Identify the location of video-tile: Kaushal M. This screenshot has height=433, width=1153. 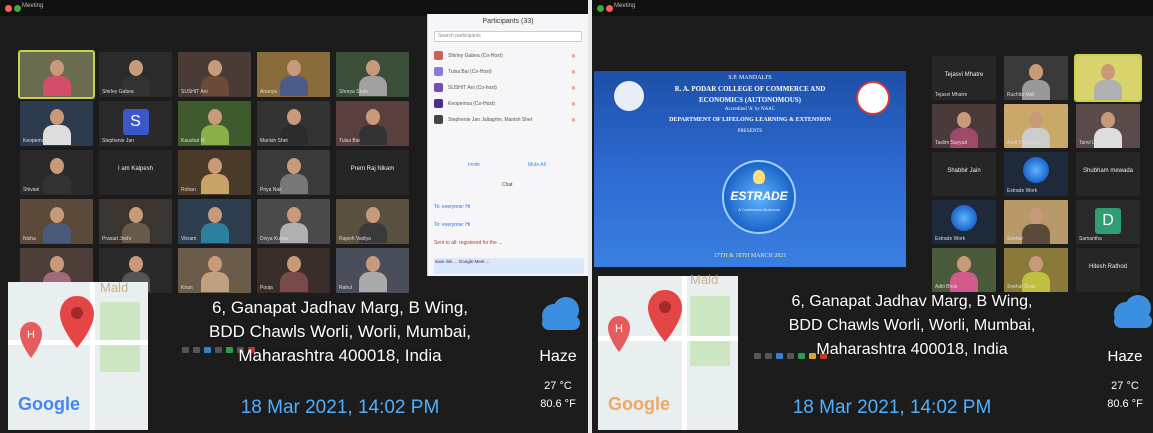
(214, 123).